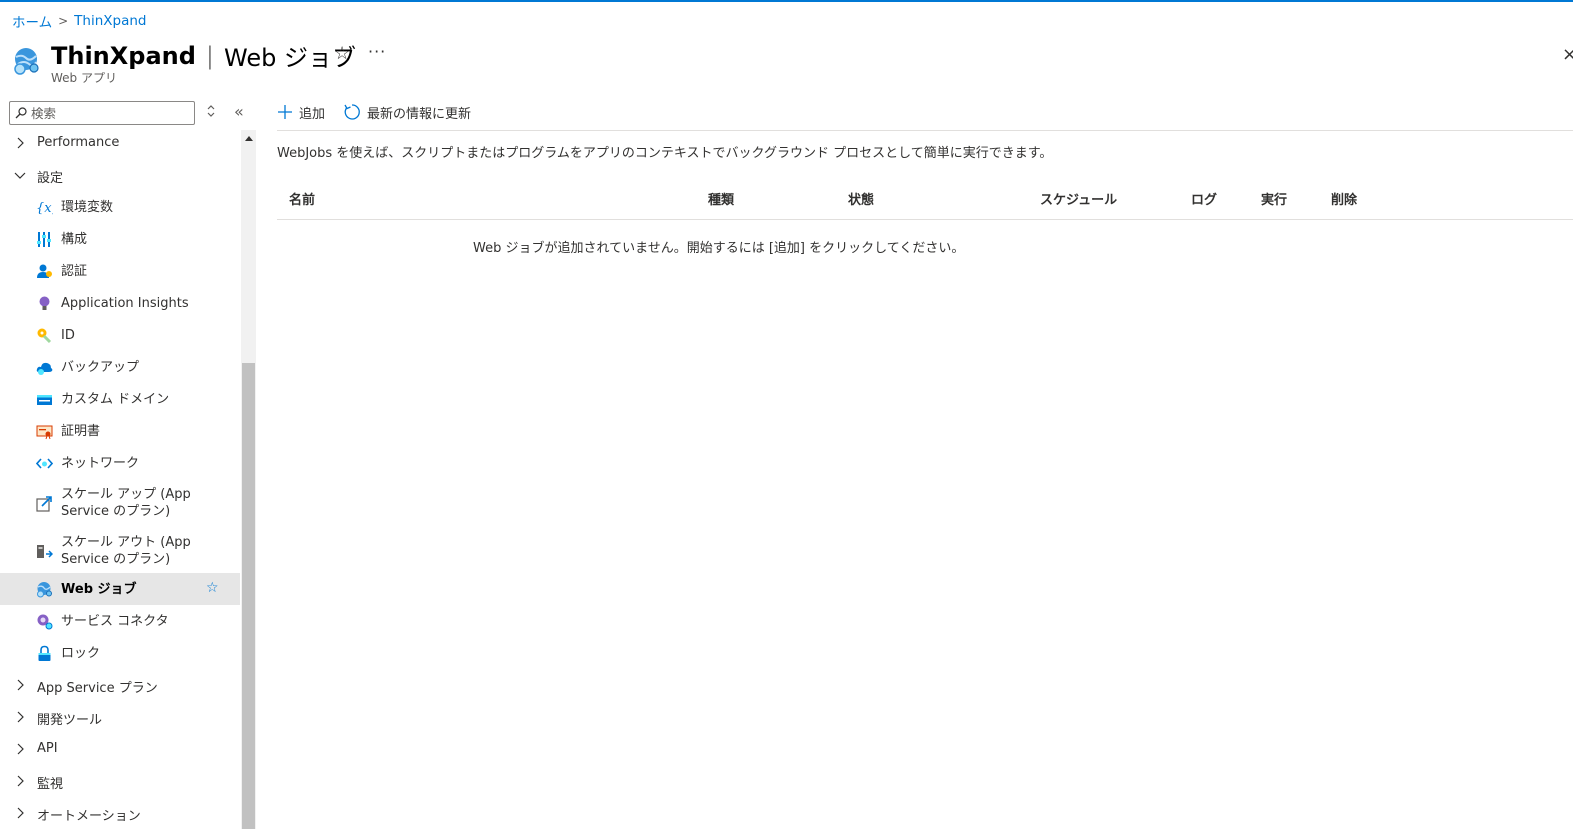  Describe the element at coordinates (81, 653) in the screenshot. I see `sidebar-item-label: ロック` at that location.